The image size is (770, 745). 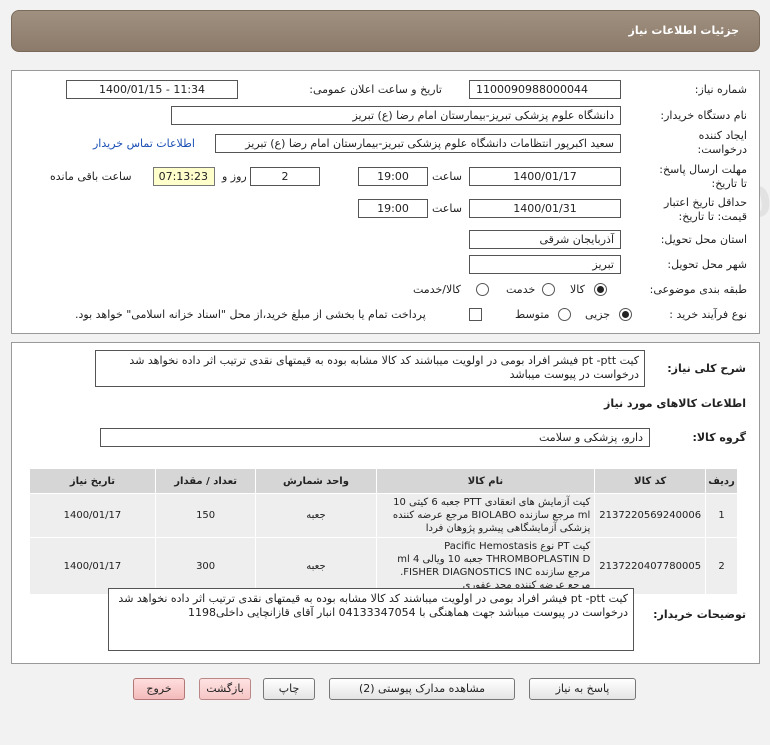 I want to click on buyer-notes-label: توضیحات خریدار:, so click(x=699, y=614).